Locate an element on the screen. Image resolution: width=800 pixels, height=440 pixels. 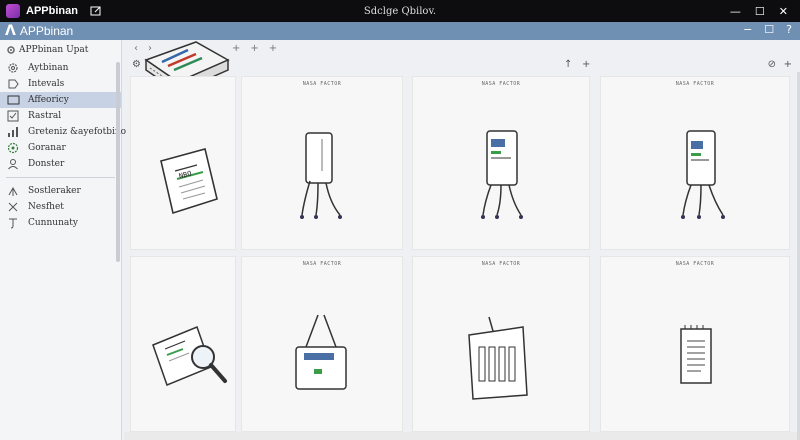
maximize-button: ☐ is located at coordinates (760, 11).